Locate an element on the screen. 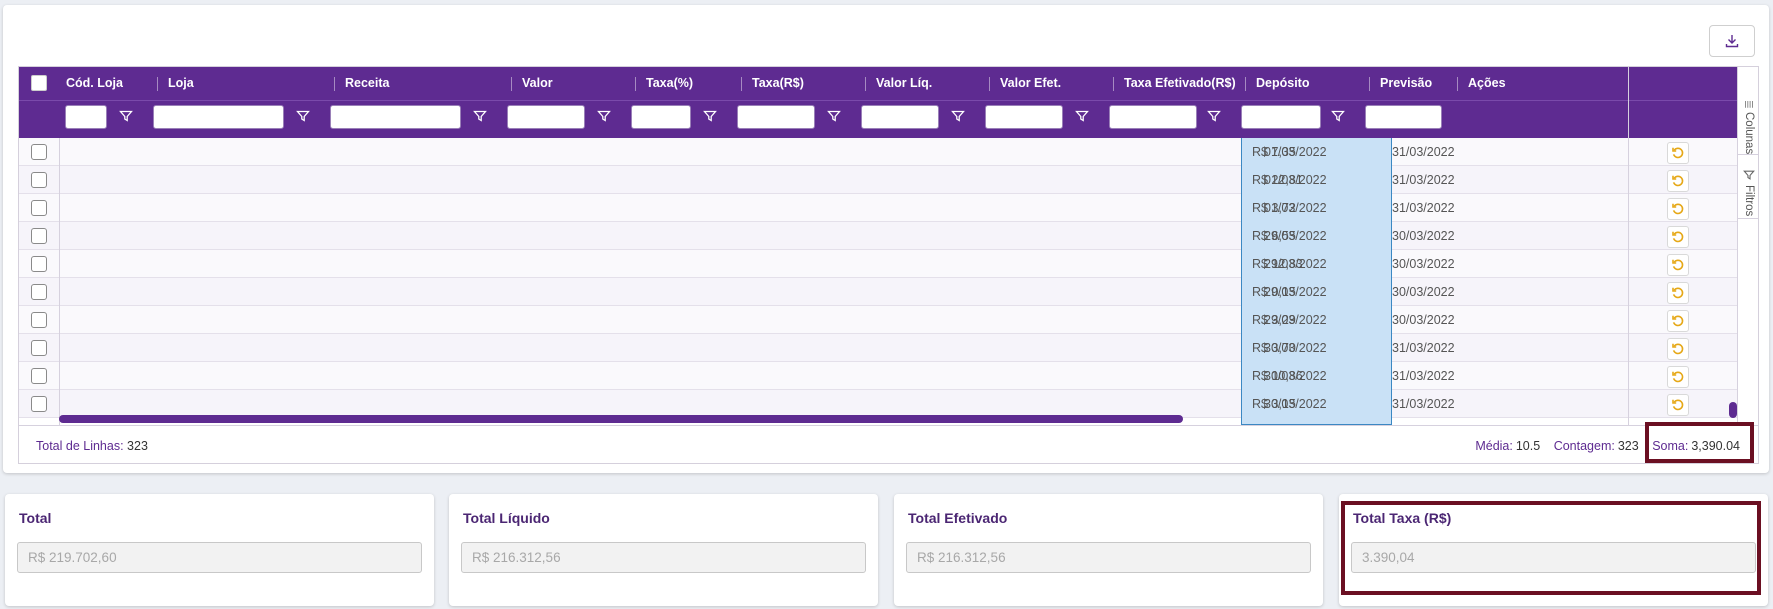 The image size is (1773, 609). header-deposito: Depósito is located at coordinates (1277, 83).